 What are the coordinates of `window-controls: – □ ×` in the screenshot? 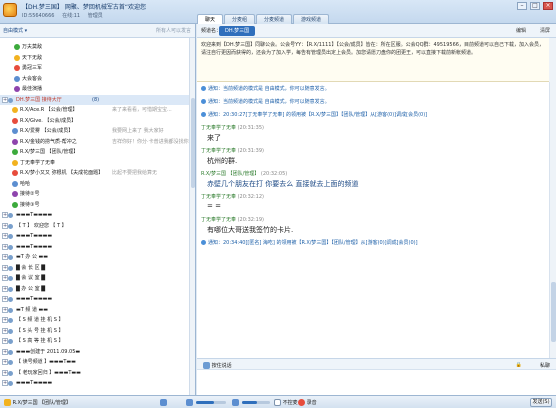 It's located at (535, 6).